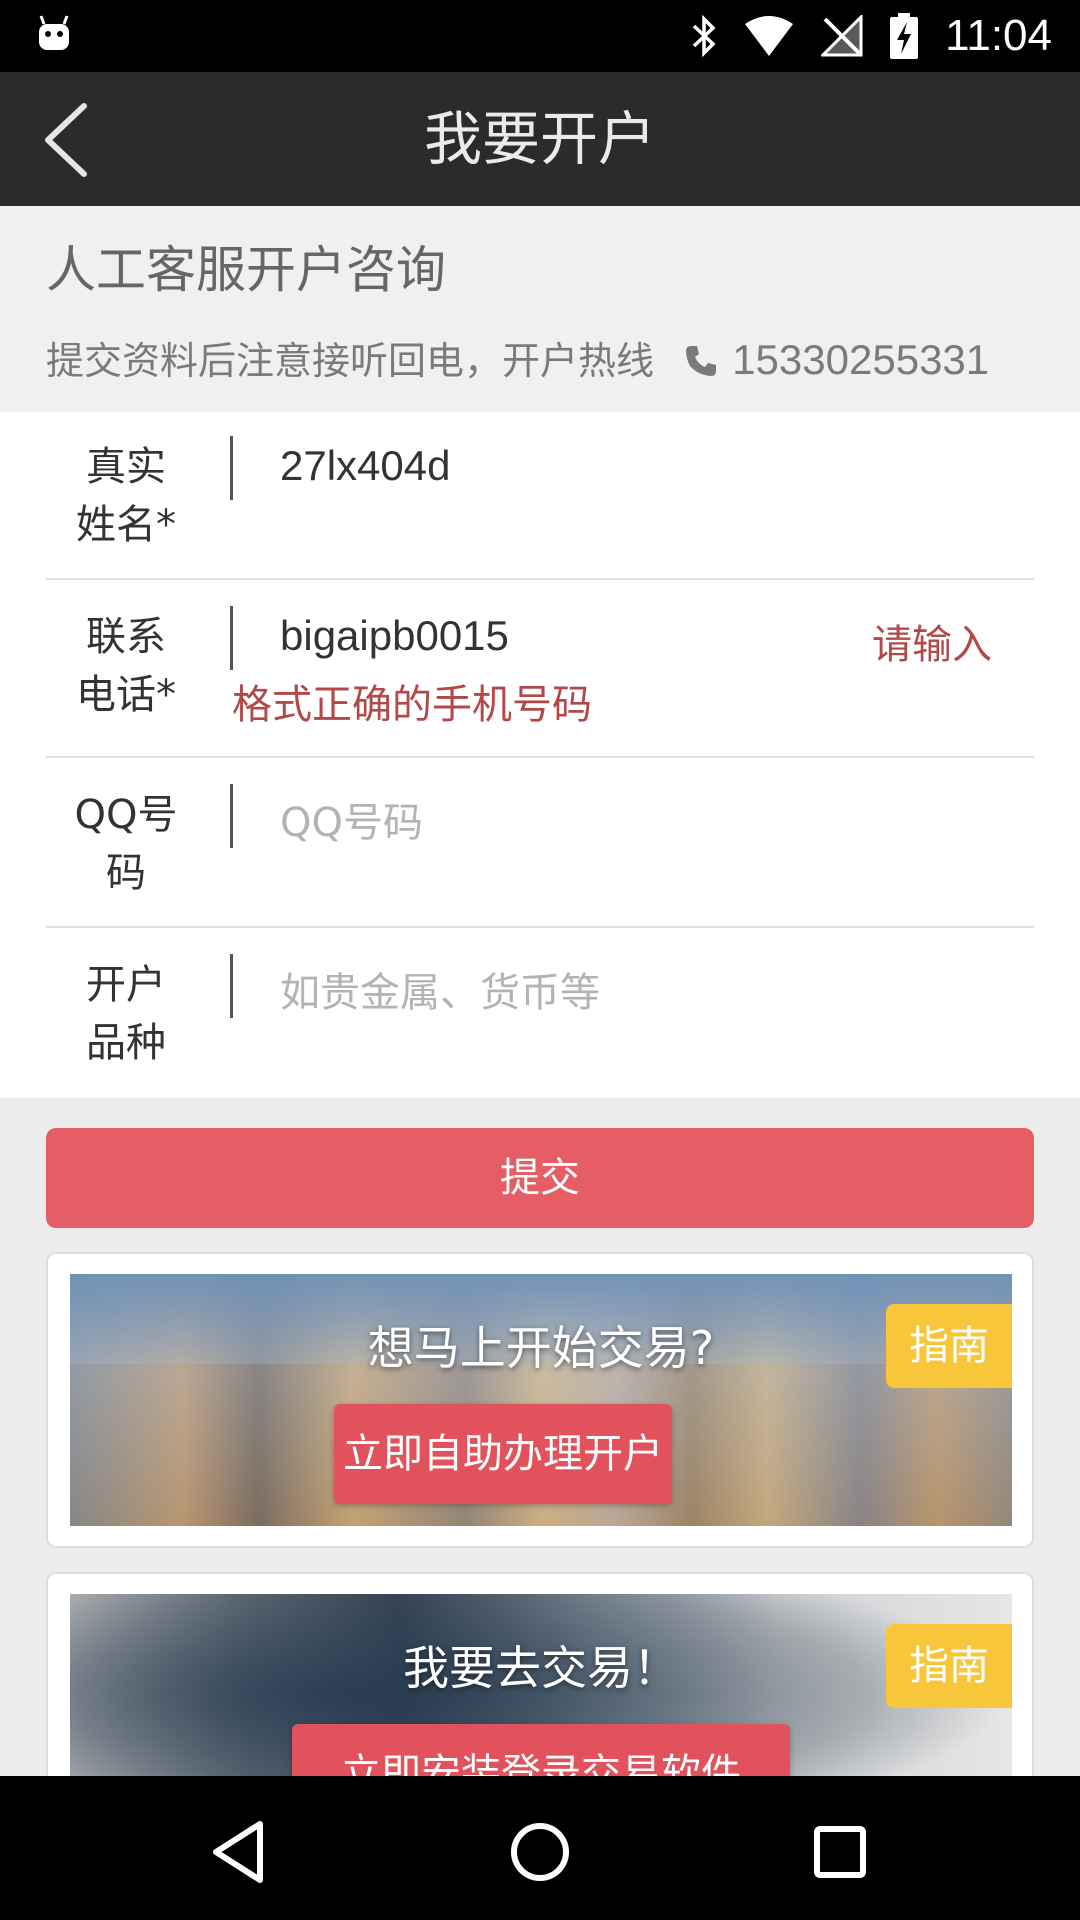 This screenshot has width=1080, height=1920. What do you see at coordinates (440, 989) in the screenshot?
I see `product-input: 如贵金属、货币等` at bounding box center [440, 989].